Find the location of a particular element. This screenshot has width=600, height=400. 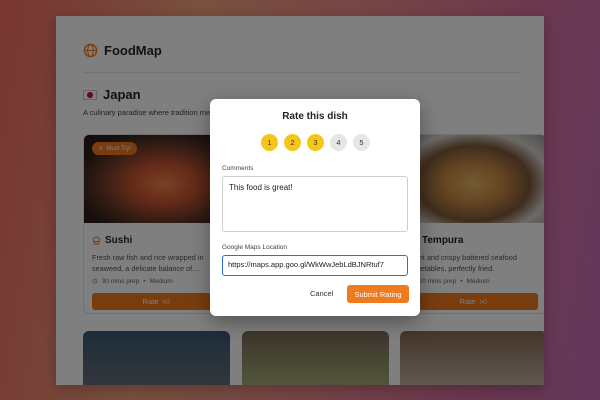

rating-option-2: 2 is located at coordinates (292, 142).